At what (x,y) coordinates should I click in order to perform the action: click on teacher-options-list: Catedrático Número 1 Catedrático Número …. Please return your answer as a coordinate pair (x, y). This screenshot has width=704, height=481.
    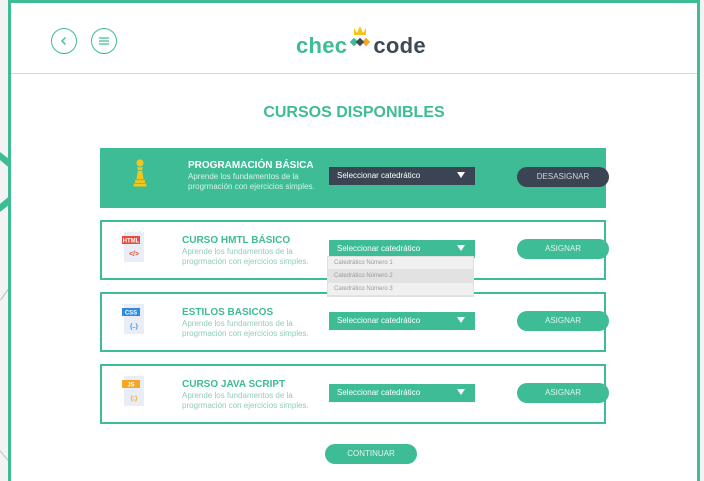
    Looking at the image, I should click on (400, 276).